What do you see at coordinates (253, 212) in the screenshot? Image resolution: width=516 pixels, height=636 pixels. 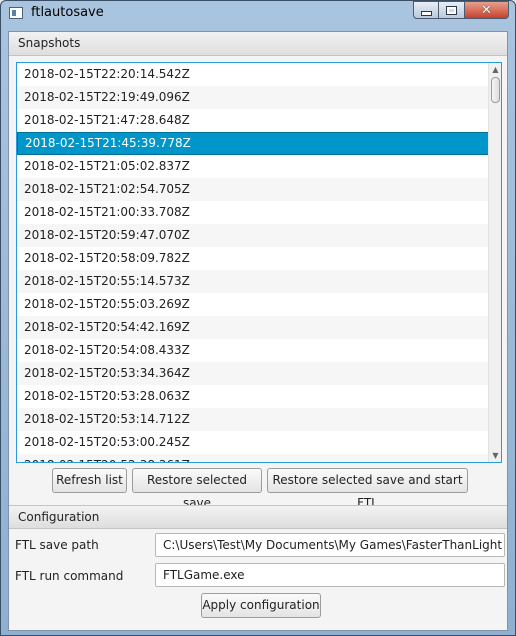 I see `snapshot-list-item: 2018-02-15T21:00:33.708Z` at bounding box center [253, 212].